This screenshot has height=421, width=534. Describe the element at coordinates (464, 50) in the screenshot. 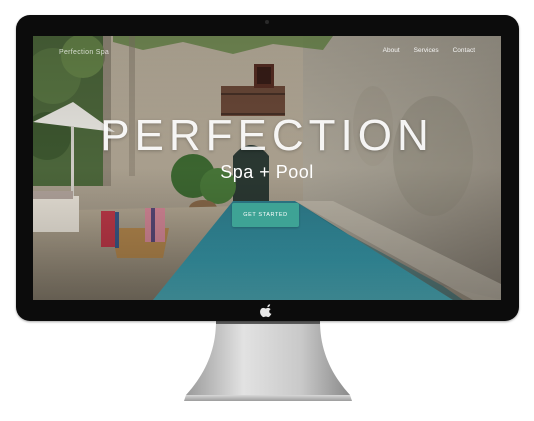

I see `nav-link-contact: Contact` at that location.